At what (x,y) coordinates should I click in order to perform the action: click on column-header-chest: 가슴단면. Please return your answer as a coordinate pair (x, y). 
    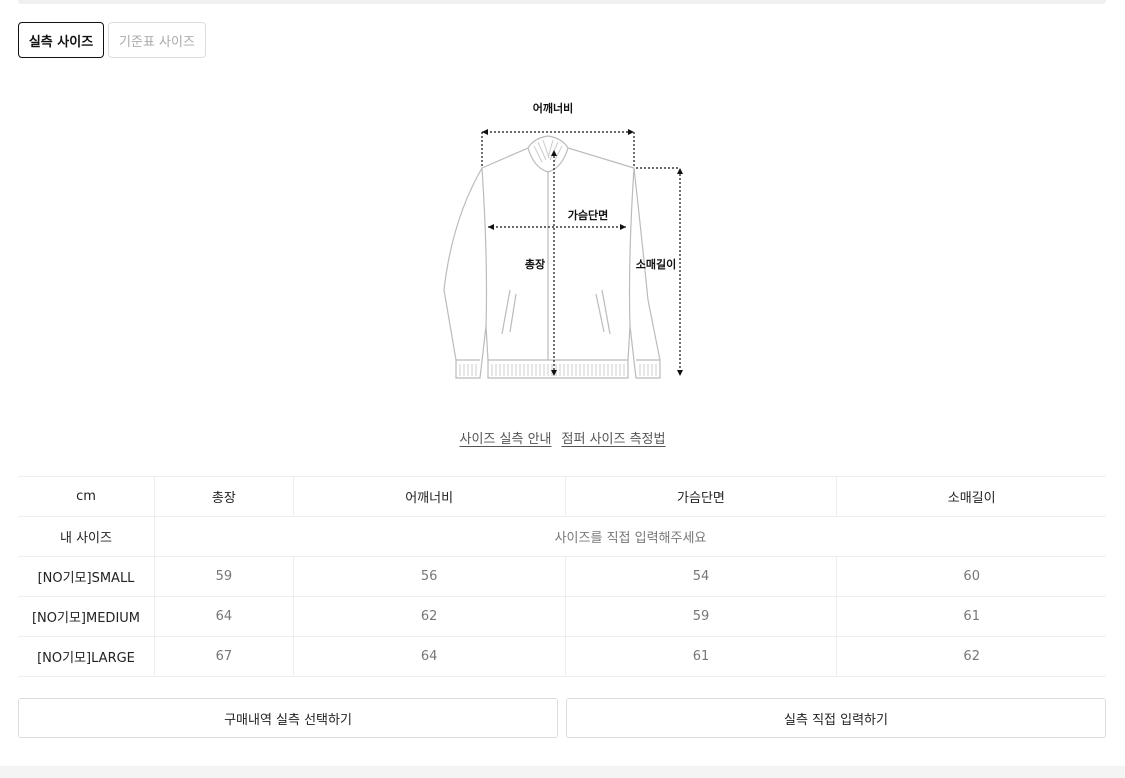
    Looking at the image, I should click on (701, 496).